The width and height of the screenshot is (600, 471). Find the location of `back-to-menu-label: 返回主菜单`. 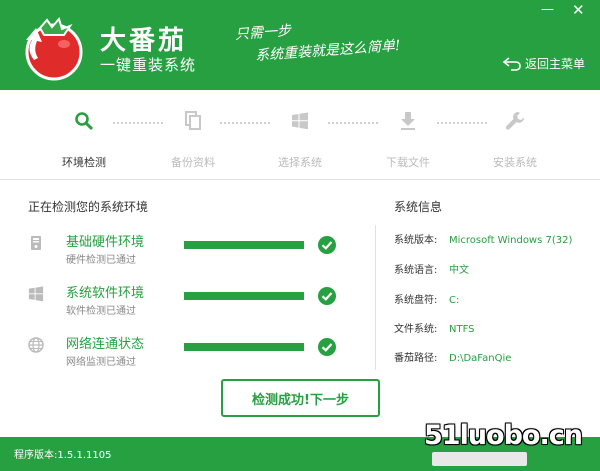

back-to-menu-label: 返回主菜单 is located at coordinates (555, 64).